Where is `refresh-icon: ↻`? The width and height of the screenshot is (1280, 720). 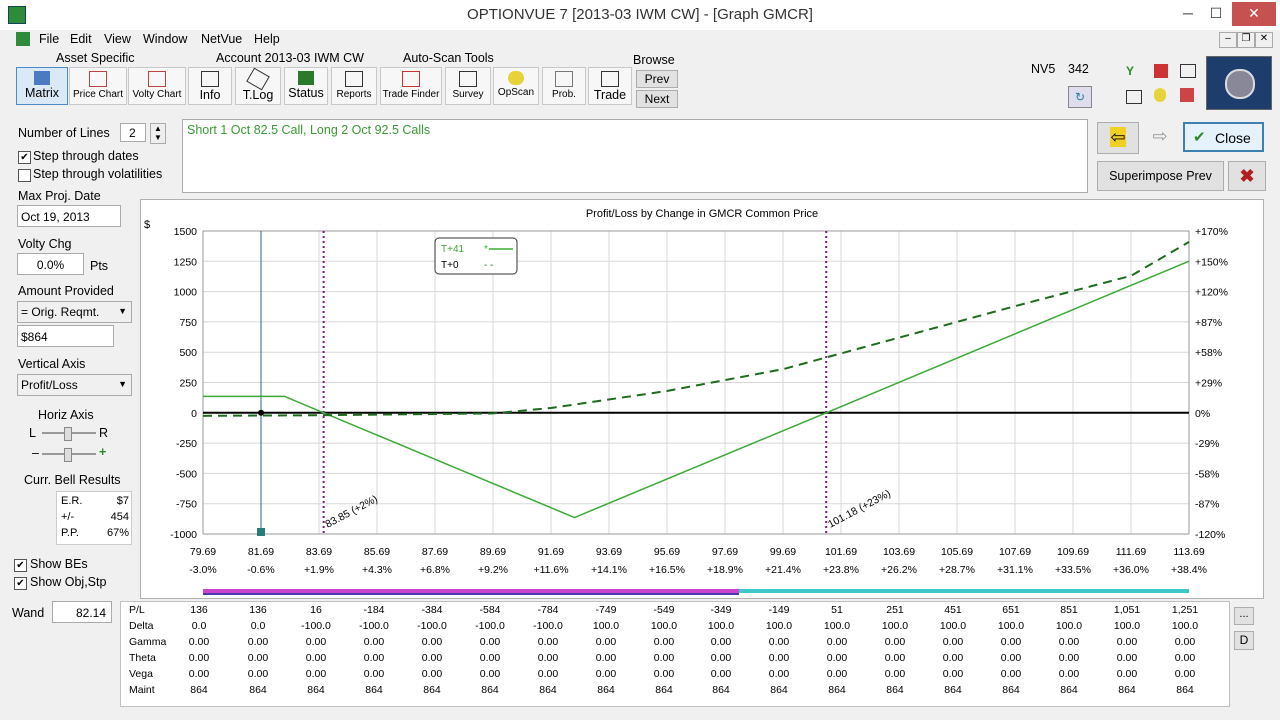 refresh-icon: ↻ is located at coordinates (1080, 97).